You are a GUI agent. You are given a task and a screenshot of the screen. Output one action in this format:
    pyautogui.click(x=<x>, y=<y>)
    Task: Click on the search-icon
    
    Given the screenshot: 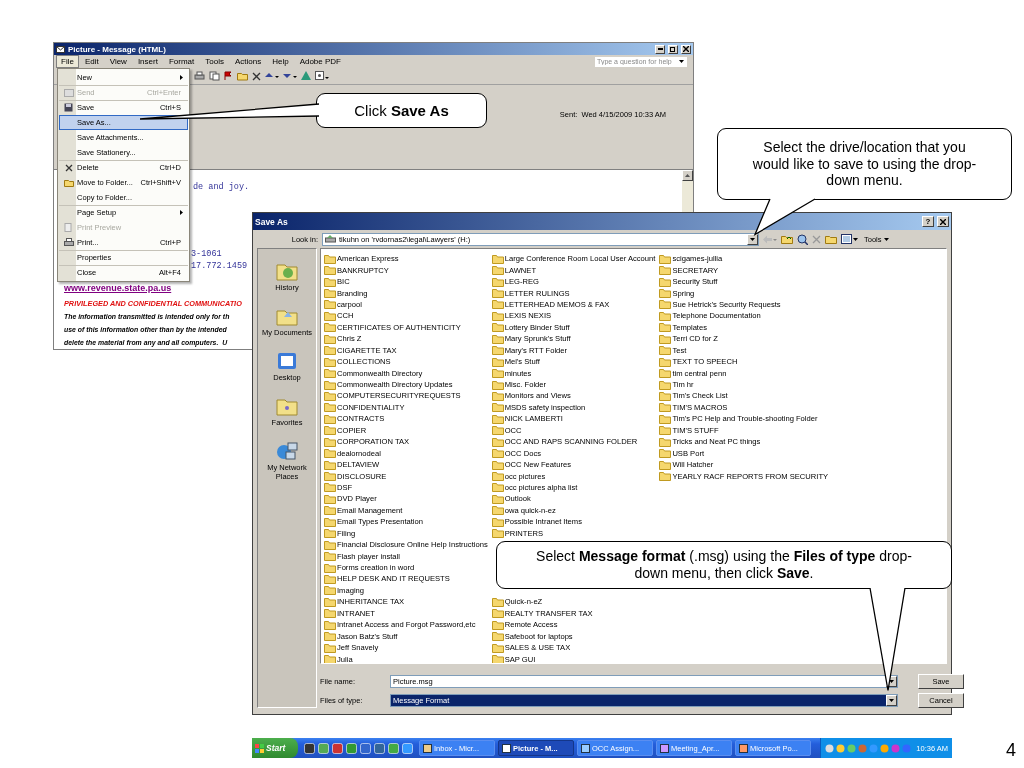 What is the action you would take?
    pyautogui.click(x=802, y=239)
    